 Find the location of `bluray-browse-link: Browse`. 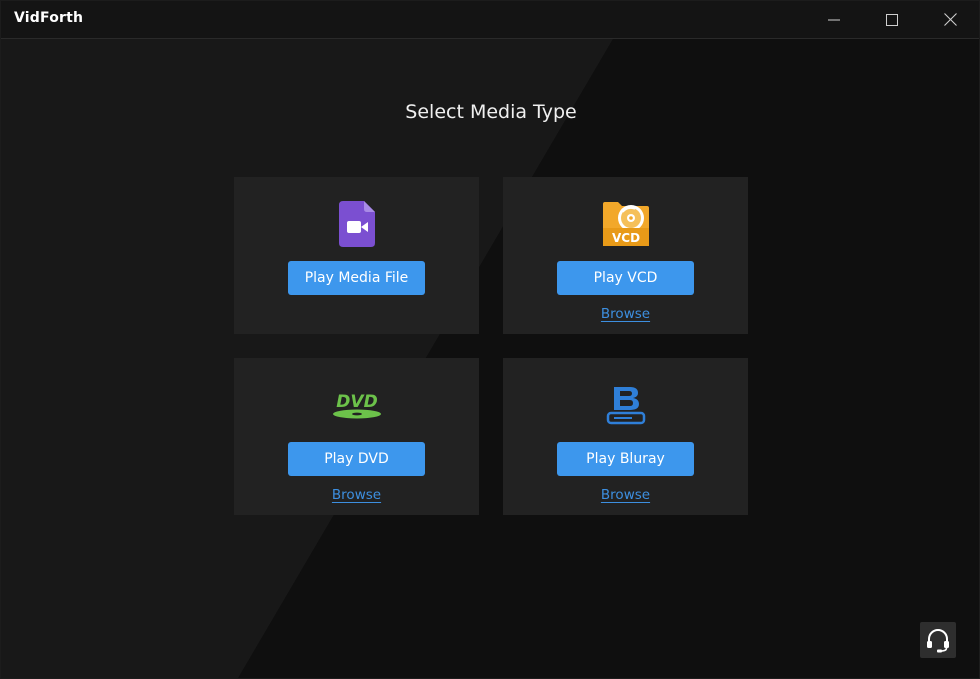

bluray-browse-link: Browse is located at coordinates (625, 495).